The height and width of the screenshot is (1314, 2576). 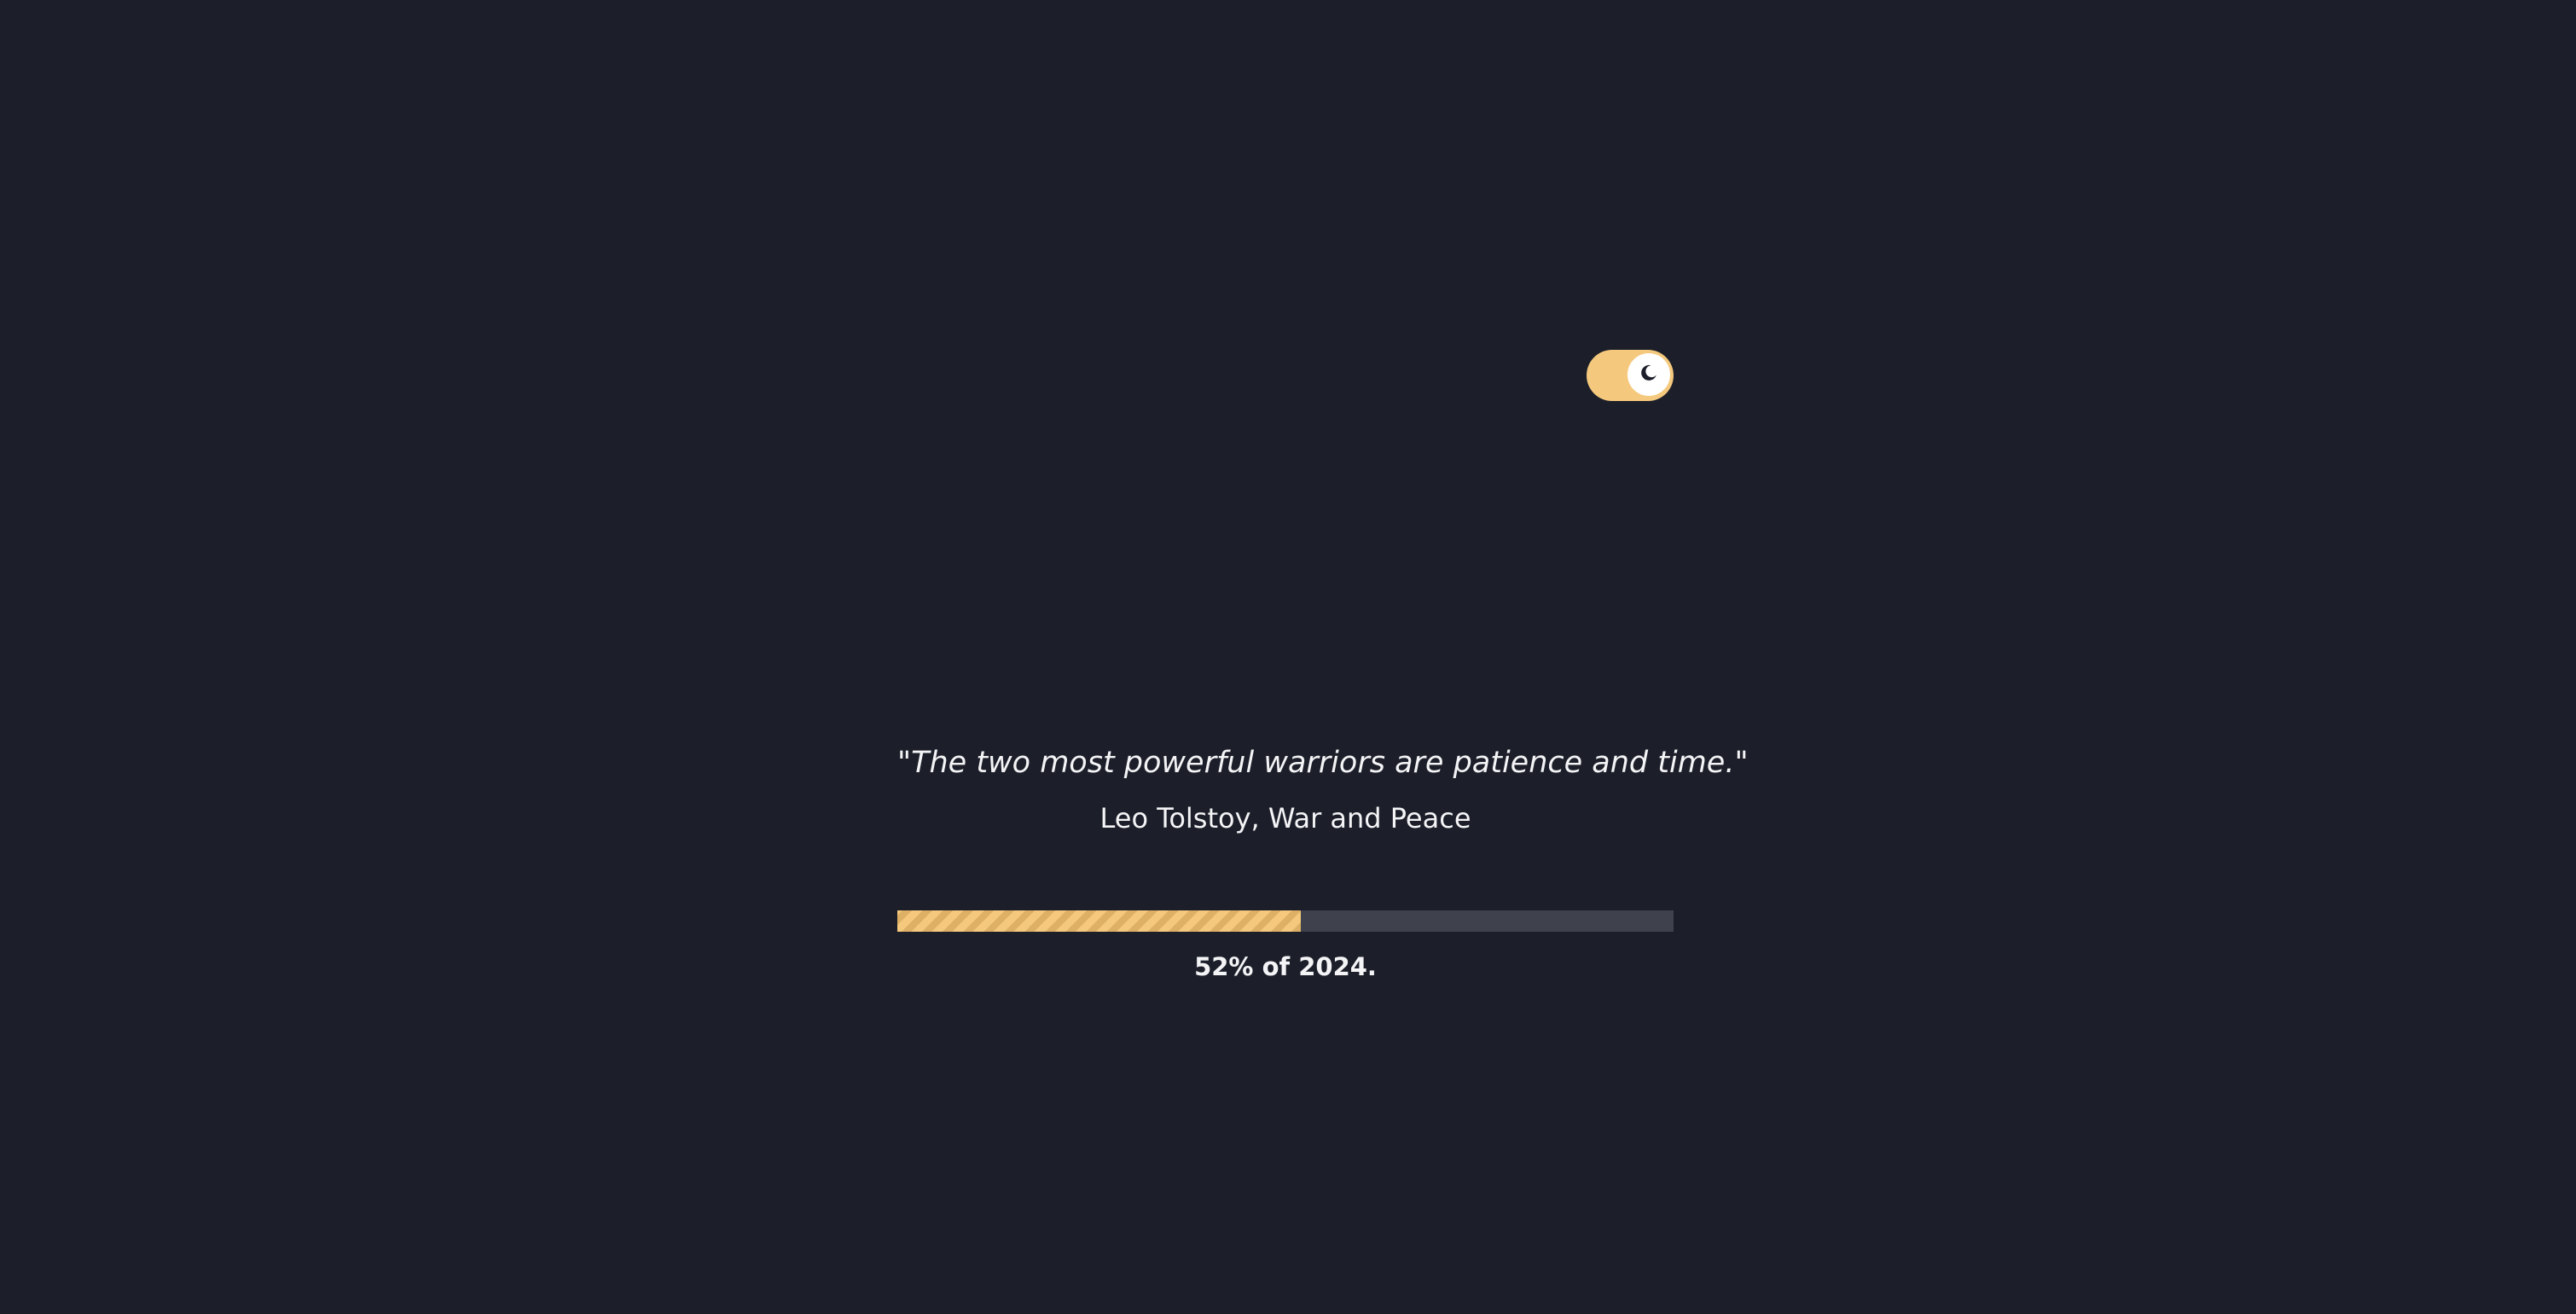 I want to click on moon-icon, so click(x=1649, y=375).